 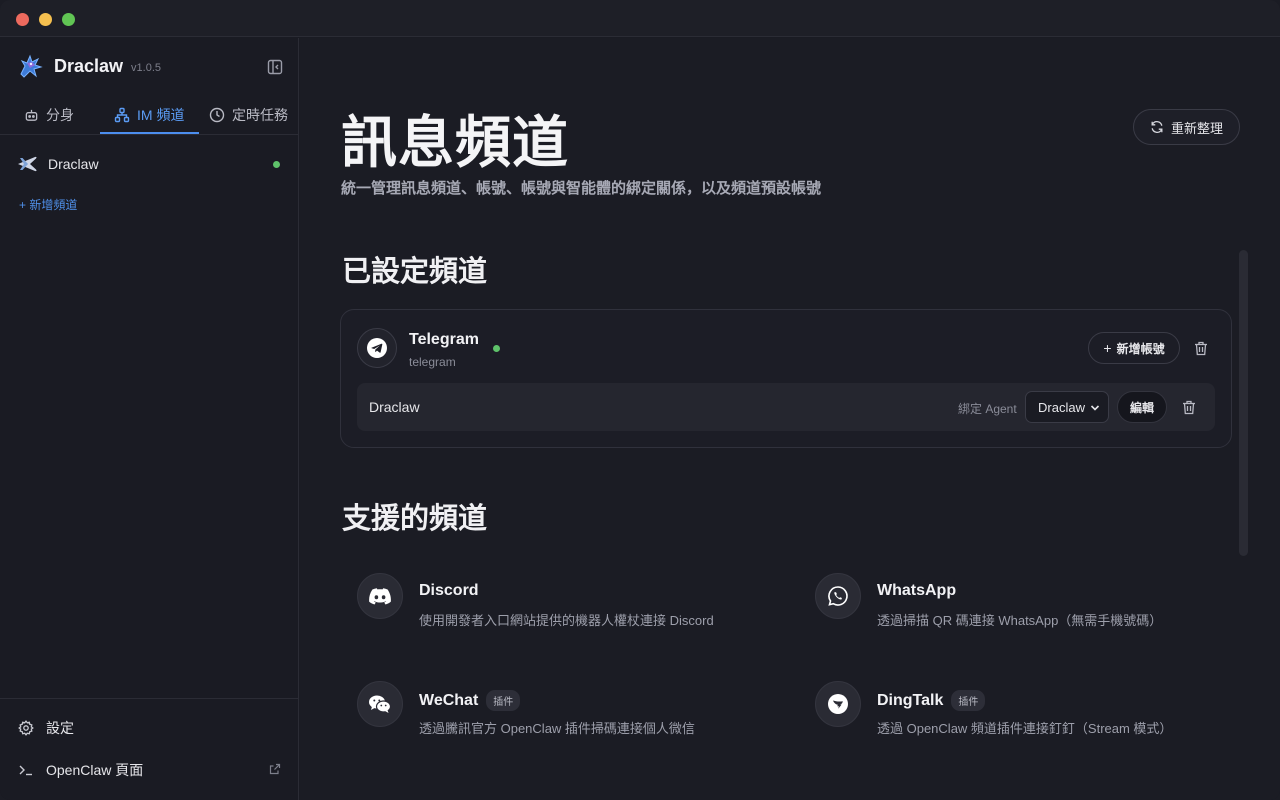 I want to click on clock-icon, so click(x=217, y=115).